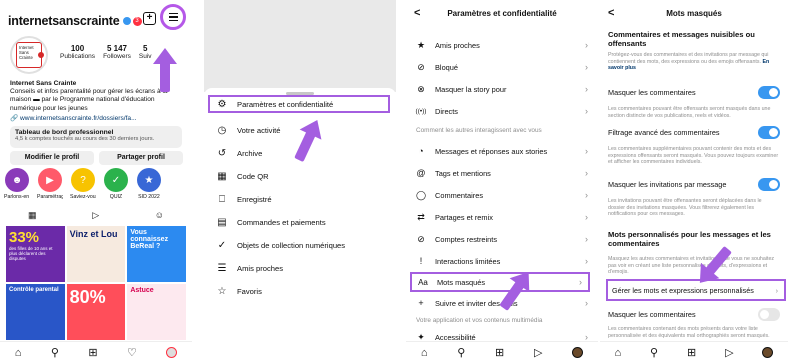  What do you see at coordinates (652, 92) in the screenshot?
I see `toggle-label: Masquer les commentaires` at bounding box center [652, 92].